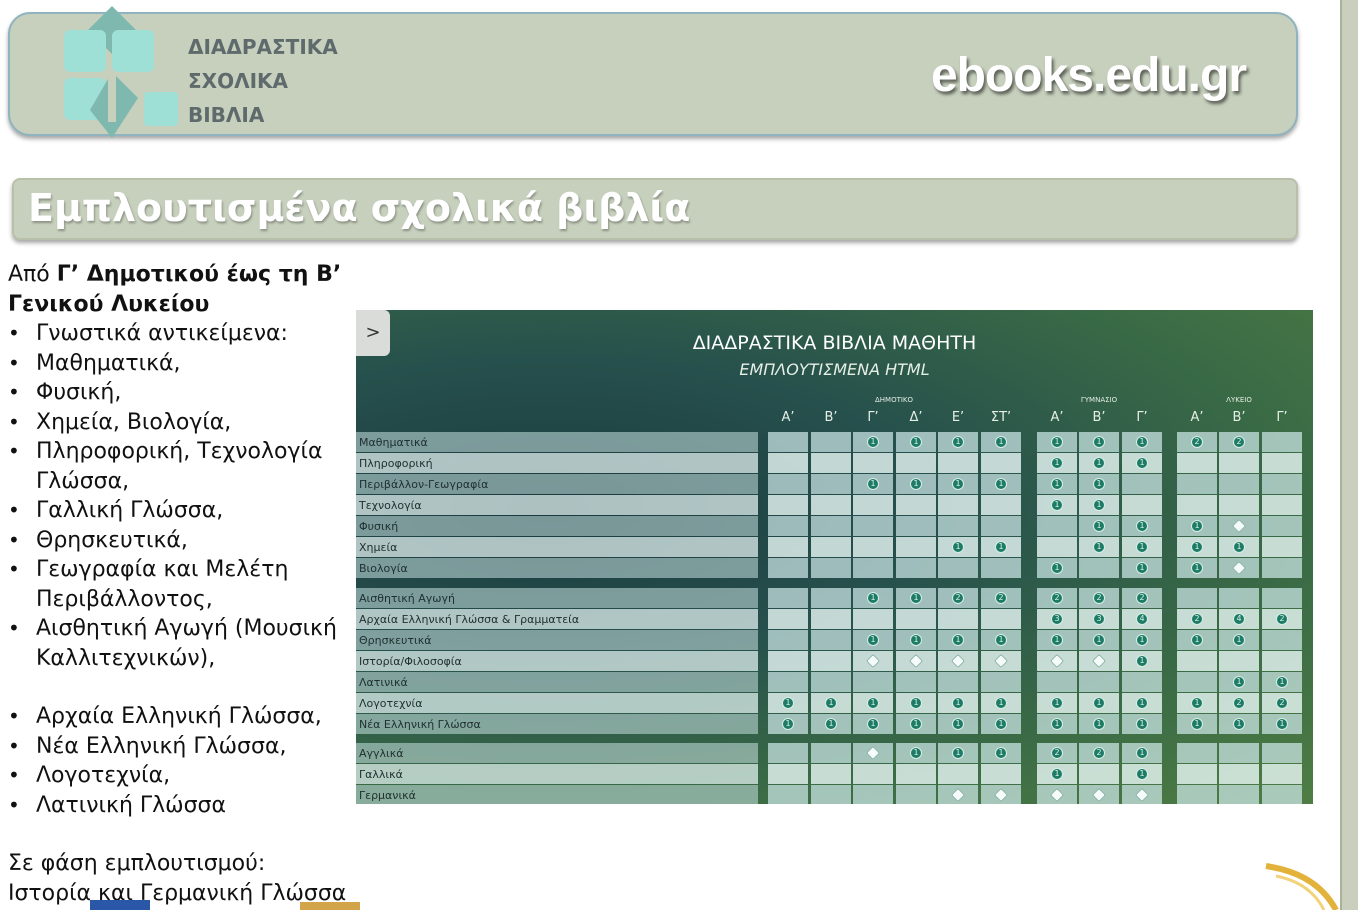 This screenshot has width=1358, height=910. Describe the element at coordinates (1089, 75) in the screenshot. I see `site-url-link: ebooks.edu.gr` at that location.